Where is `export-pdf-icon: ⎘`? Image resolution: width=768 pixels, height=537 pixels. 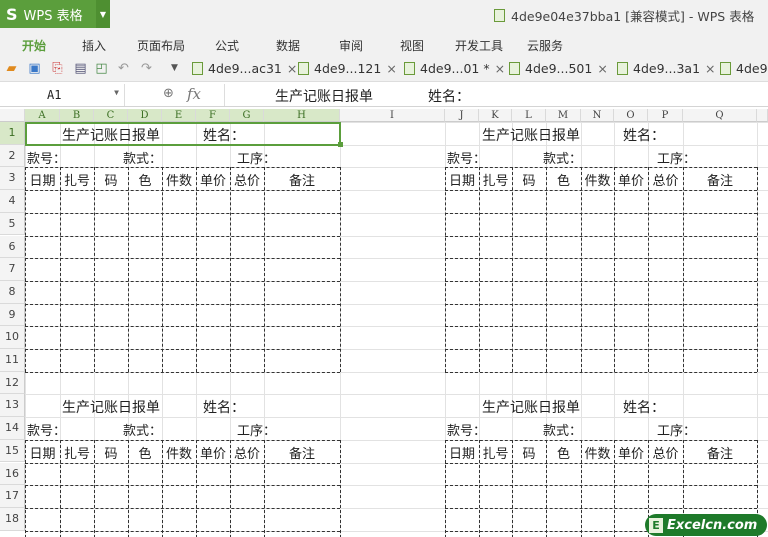
export-pdf-icon: ⎘ is located at coordinates (57, 68).